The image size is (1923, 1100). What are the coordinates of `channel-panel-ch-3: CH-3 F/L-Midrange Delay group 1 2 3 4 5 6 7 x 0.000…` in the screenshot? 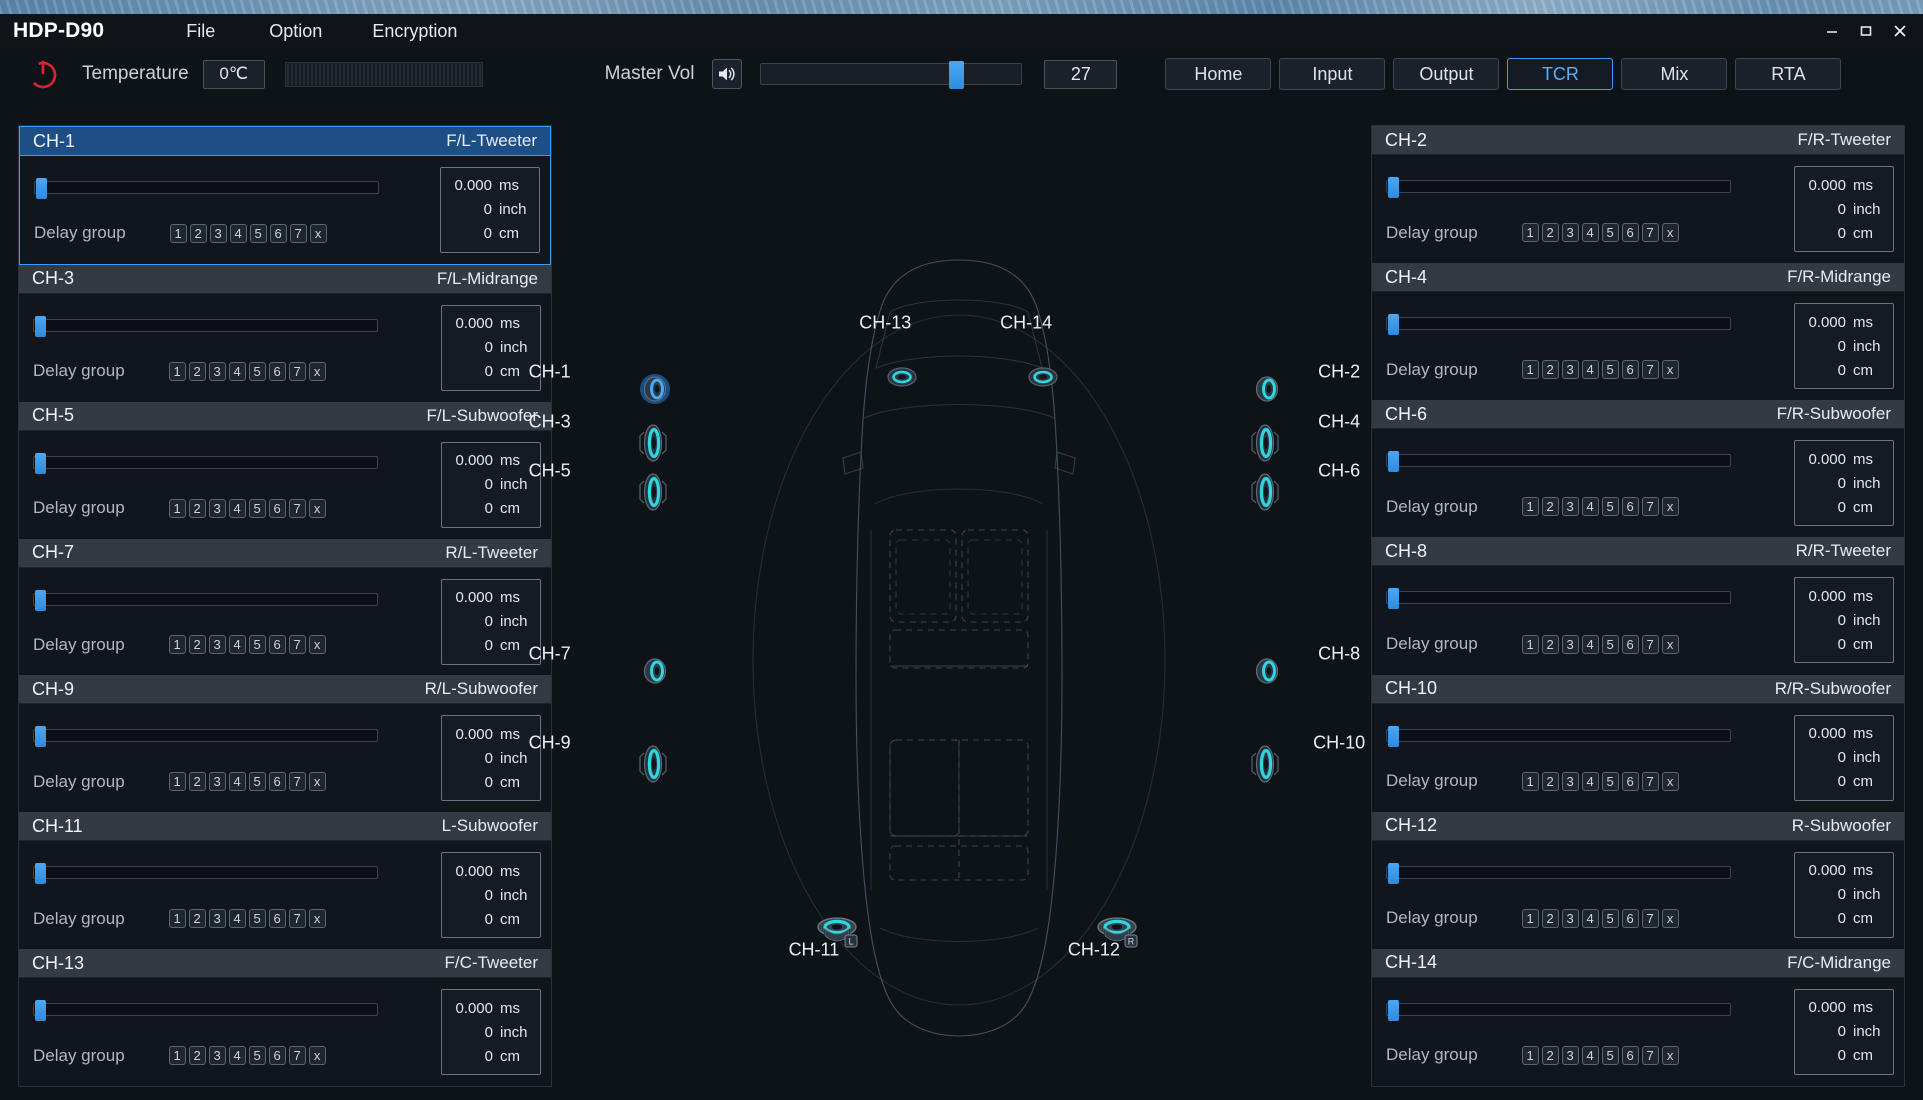 It's located at (285, 333).